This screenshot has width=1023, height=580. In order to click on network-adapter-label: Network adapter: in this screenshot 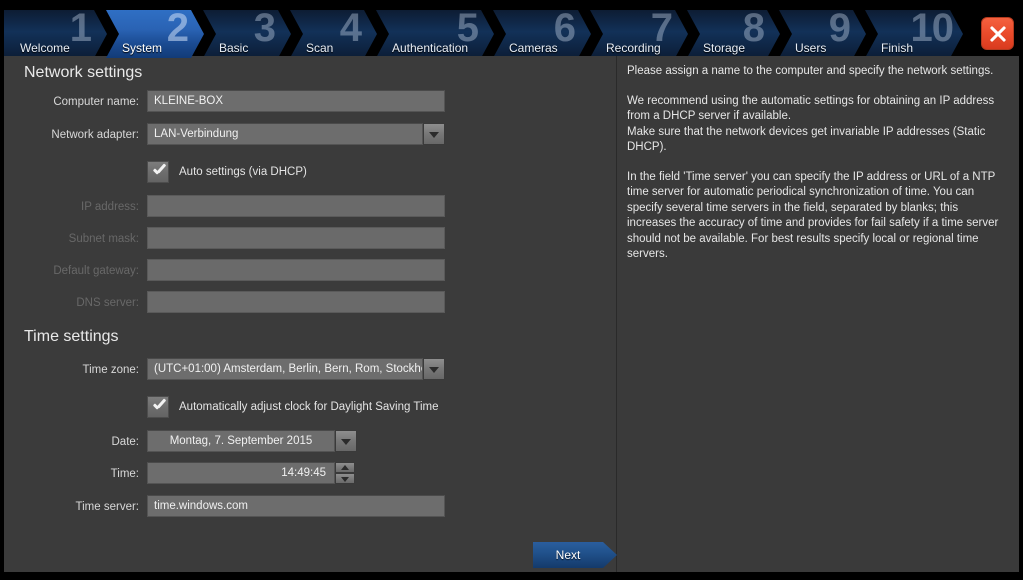, I will do `click(95, 135)`.